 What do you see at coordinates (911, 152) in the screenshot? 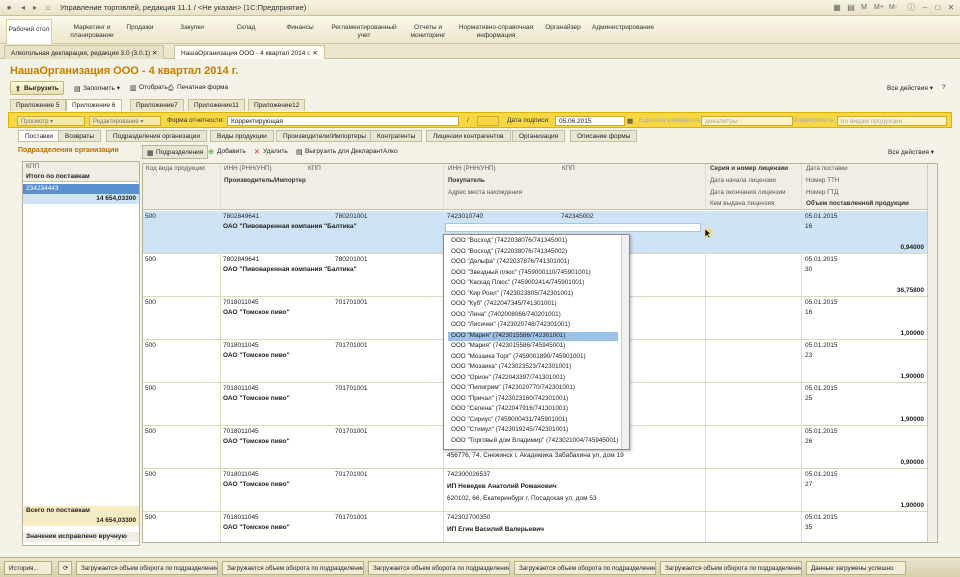
I see `grid-all-actions-button: Все действия ▾` at bounding box center [911, 152].